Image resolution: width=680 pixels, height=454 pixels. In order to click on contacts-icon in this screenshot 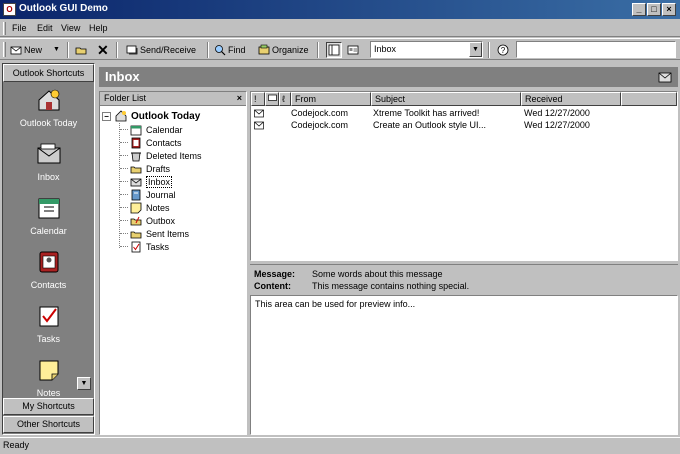, I will do `click(48, 262)`.